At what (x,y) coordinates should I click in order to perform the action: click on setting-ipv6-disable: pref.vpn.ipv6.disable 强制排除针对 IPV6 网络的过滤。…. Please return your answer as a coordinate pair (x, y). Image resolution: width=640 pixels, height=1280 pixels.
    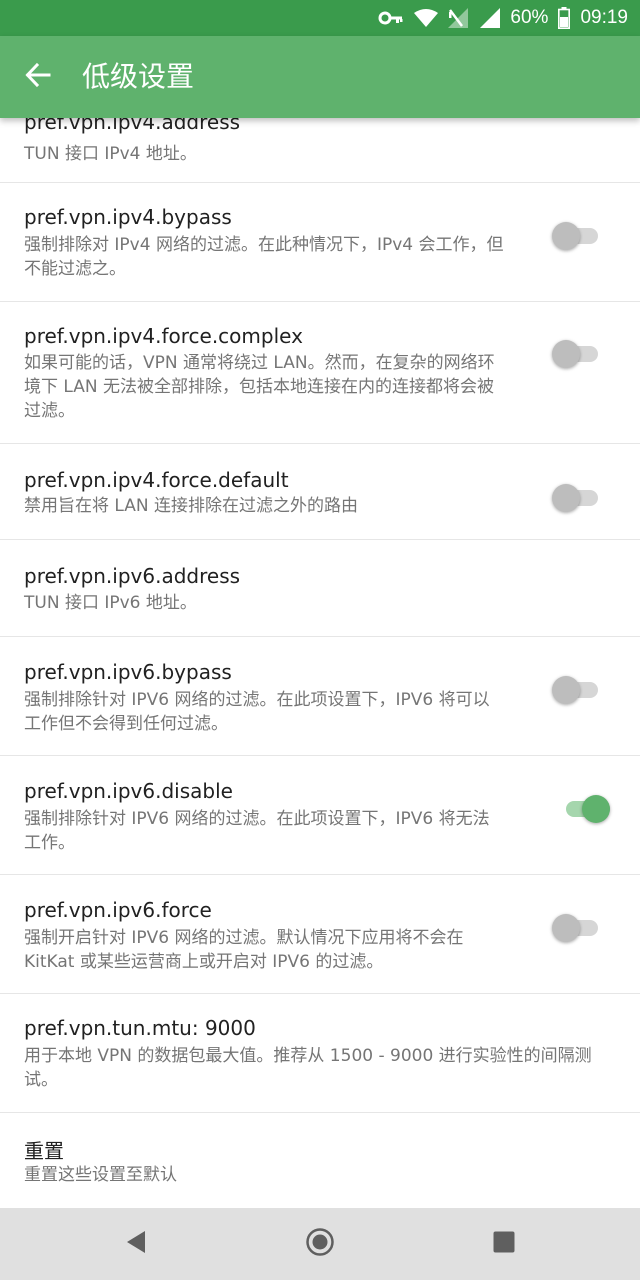
    Looking at the image, I should click on (320, 815).